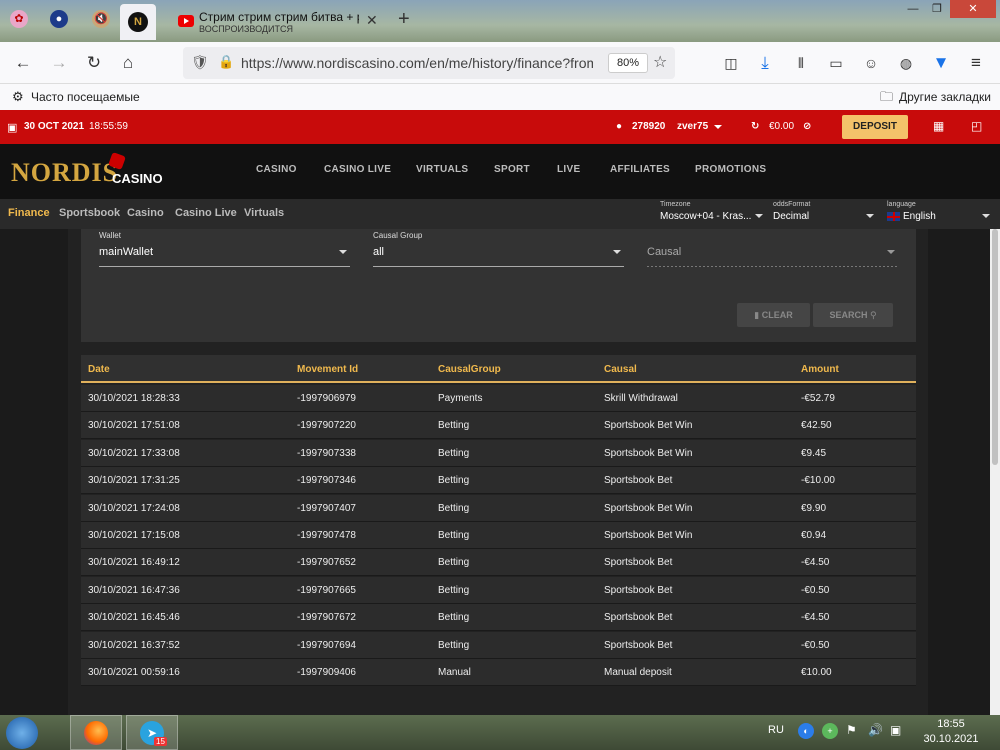 The width and height of the screenshot is (1000, 750). Describe the element at coordinates (94, 63) in the screenshot. I see `reload-icon: ↻` at that location.